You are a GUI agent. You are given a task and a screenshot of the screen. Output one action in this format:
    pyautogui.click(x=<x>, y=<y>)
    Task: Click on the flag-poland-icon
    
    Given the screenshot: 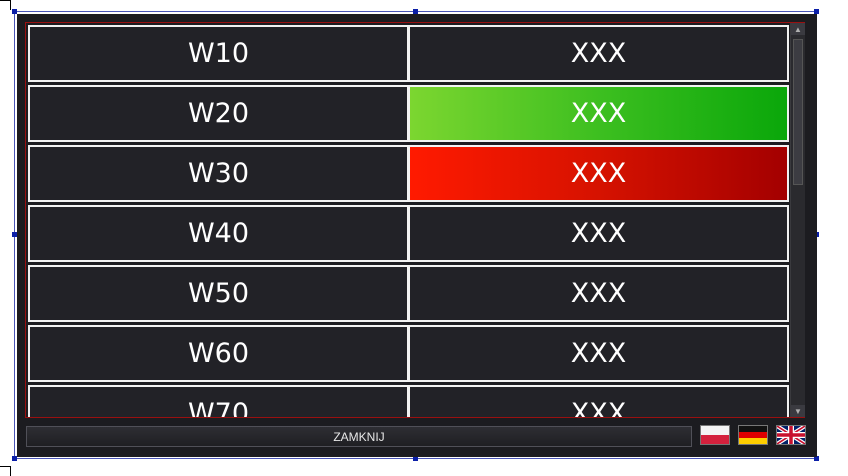 What is the action you would take?
    pyautogui.click(x=715, y=435)
    